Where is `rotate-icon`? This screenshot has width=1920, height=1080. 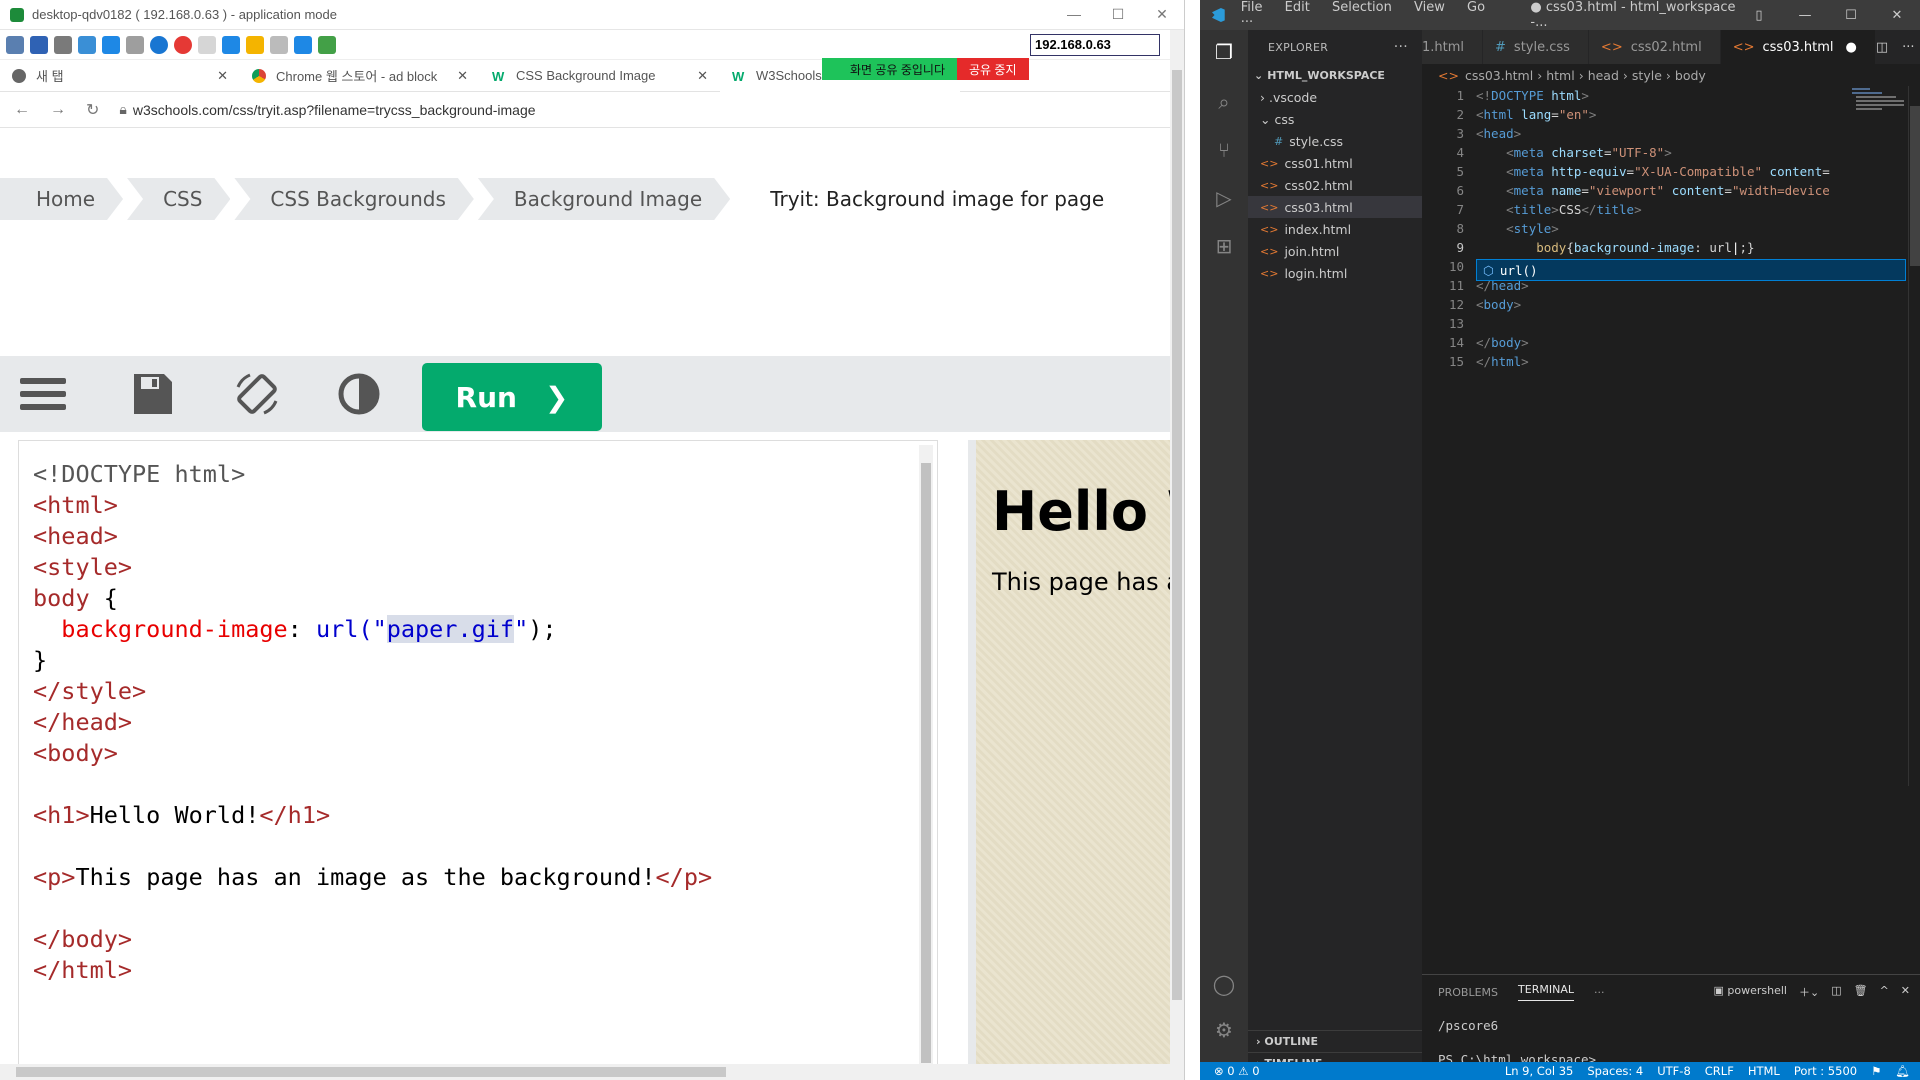
rotate-icon is located at coordinates (257, 394).